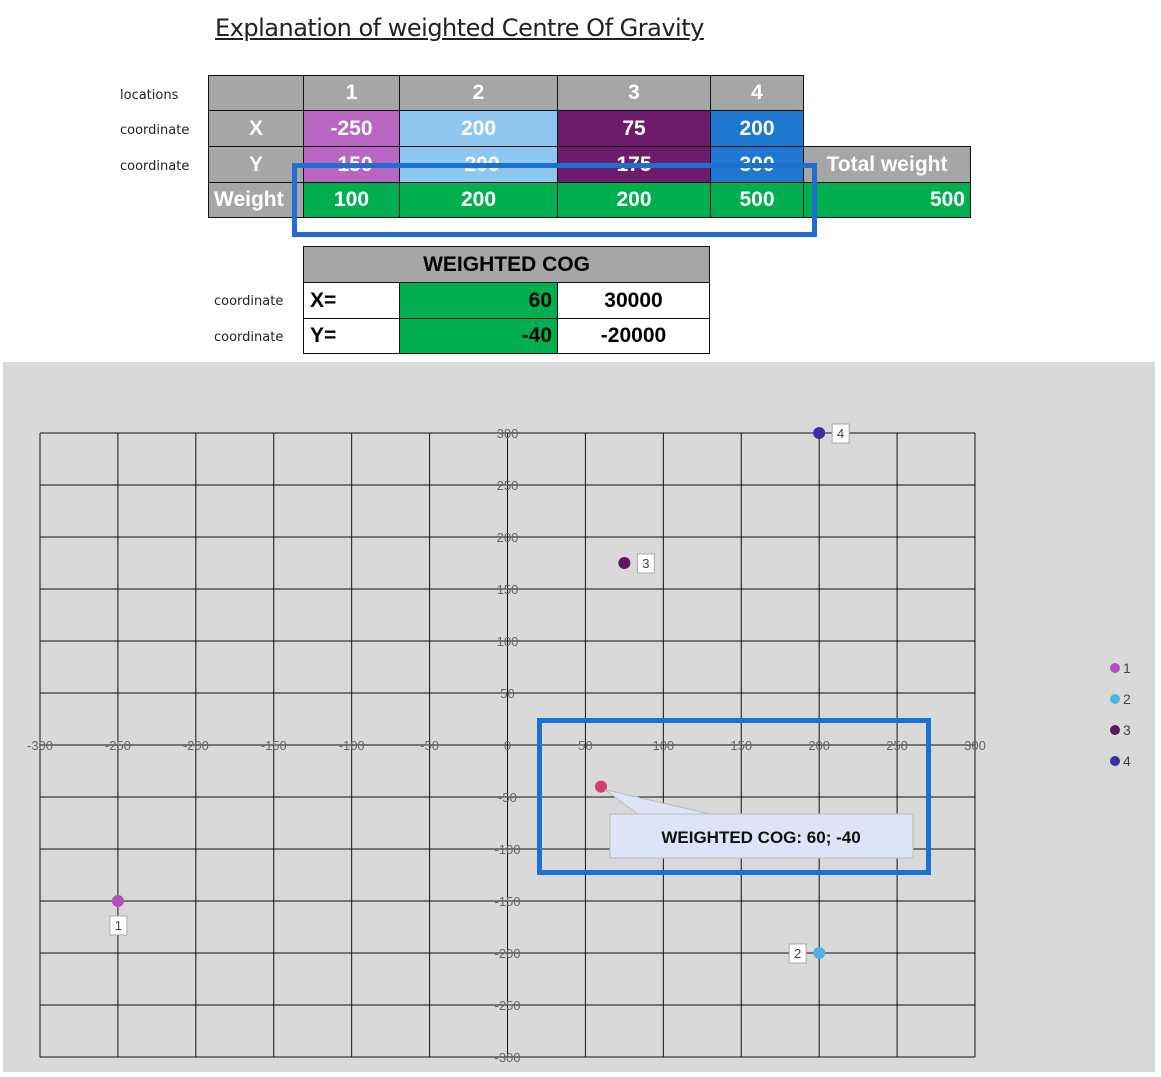 The width and height of the screenshot is (1161, 1077). I want to click on x-tick-label: -50, so click(429, 745).